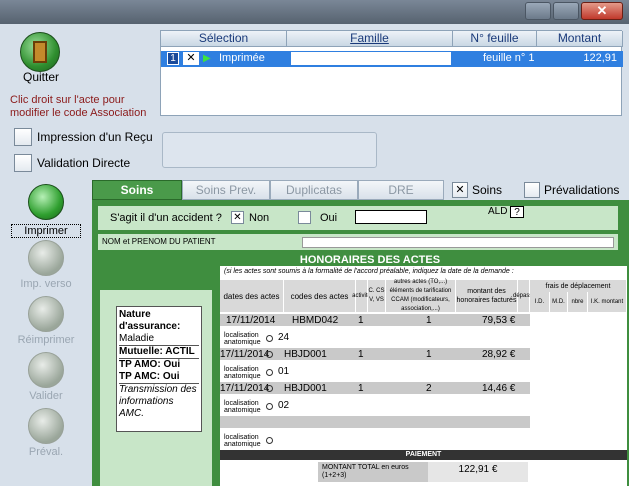  Describe the element at coordinates (84, 163) in the screenshot. I see `direct-validation-label: Validation Directe` at that location.